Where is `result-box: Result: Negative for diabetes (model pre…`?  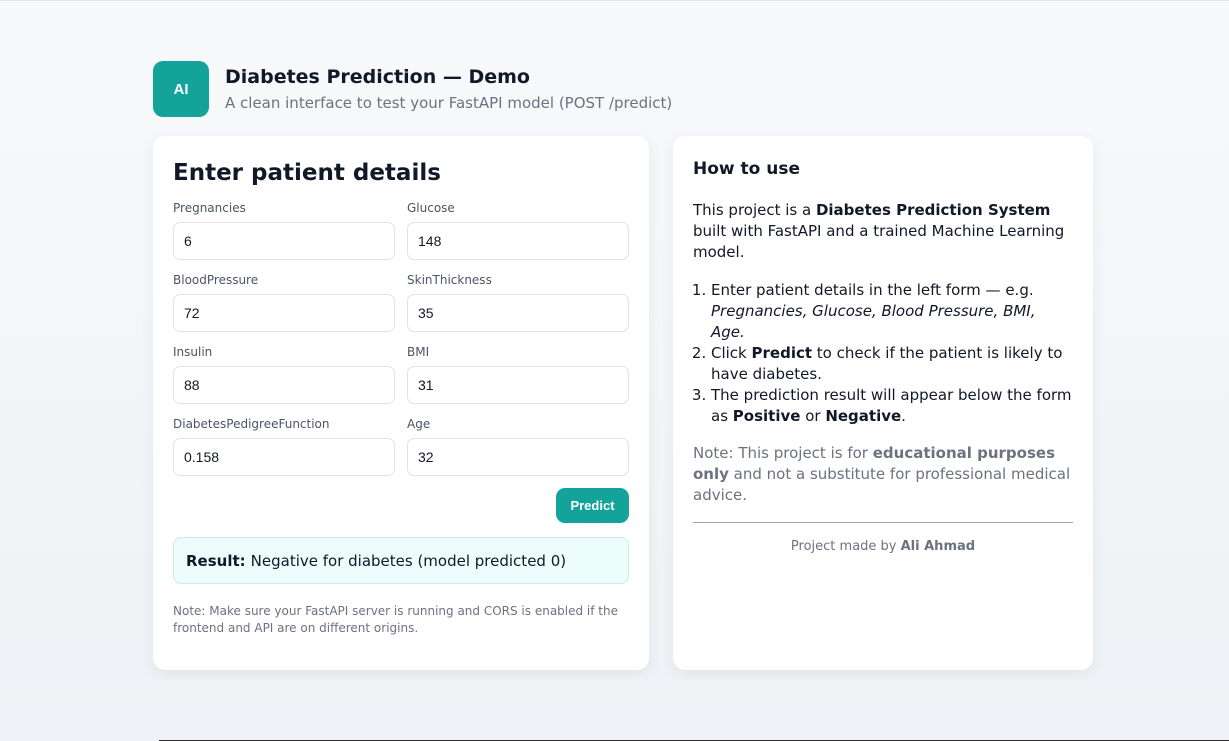 result-box: Result: Negative for diabetes (model pre… is located at coordinates (401, 560).